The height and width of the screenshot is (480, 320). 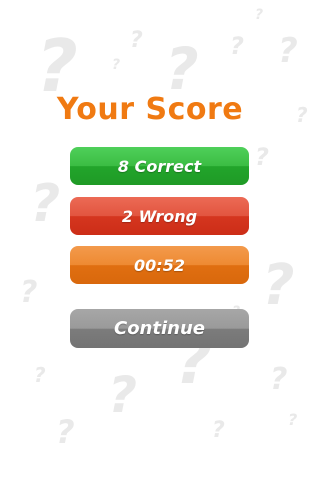 I want to click on elapsed-time-badge: 00:52, so click(x=159, y=265).